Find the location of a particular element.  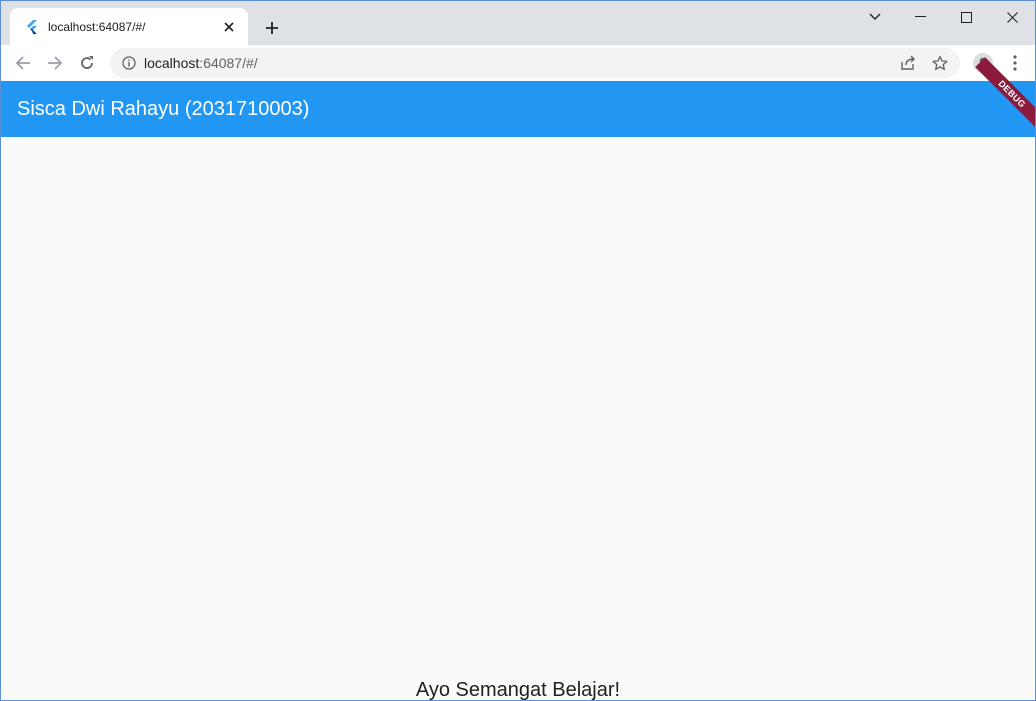

url-text: localhost:64087/#/ is located at coordinates (201, 63).